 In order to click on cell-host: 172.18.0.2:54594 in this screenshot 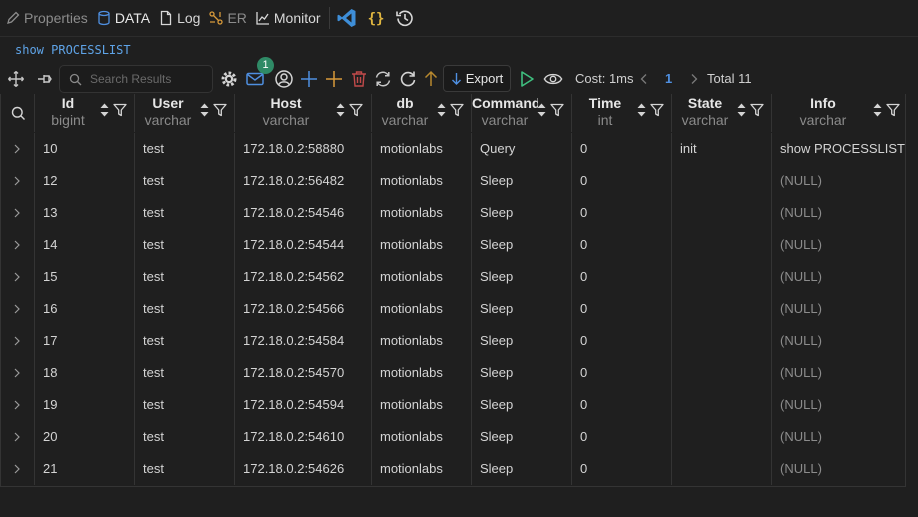, I will do `click(302, 405)`.